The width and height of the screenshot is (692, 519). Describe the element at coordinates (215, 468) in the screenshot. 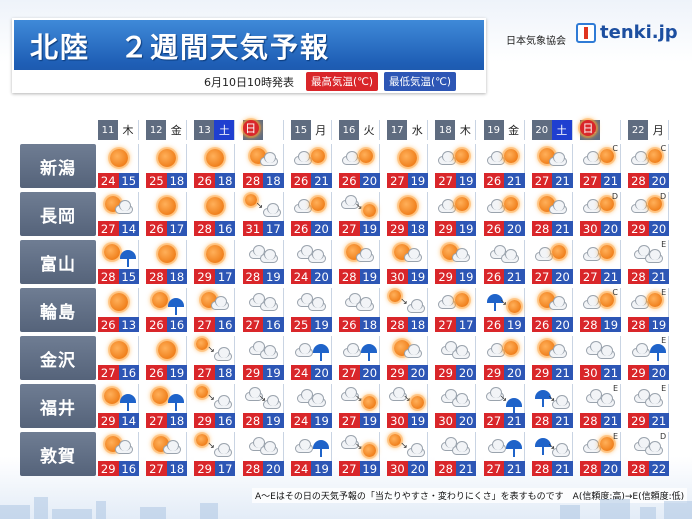

I see `temperature-pair: 29 17` at that location.